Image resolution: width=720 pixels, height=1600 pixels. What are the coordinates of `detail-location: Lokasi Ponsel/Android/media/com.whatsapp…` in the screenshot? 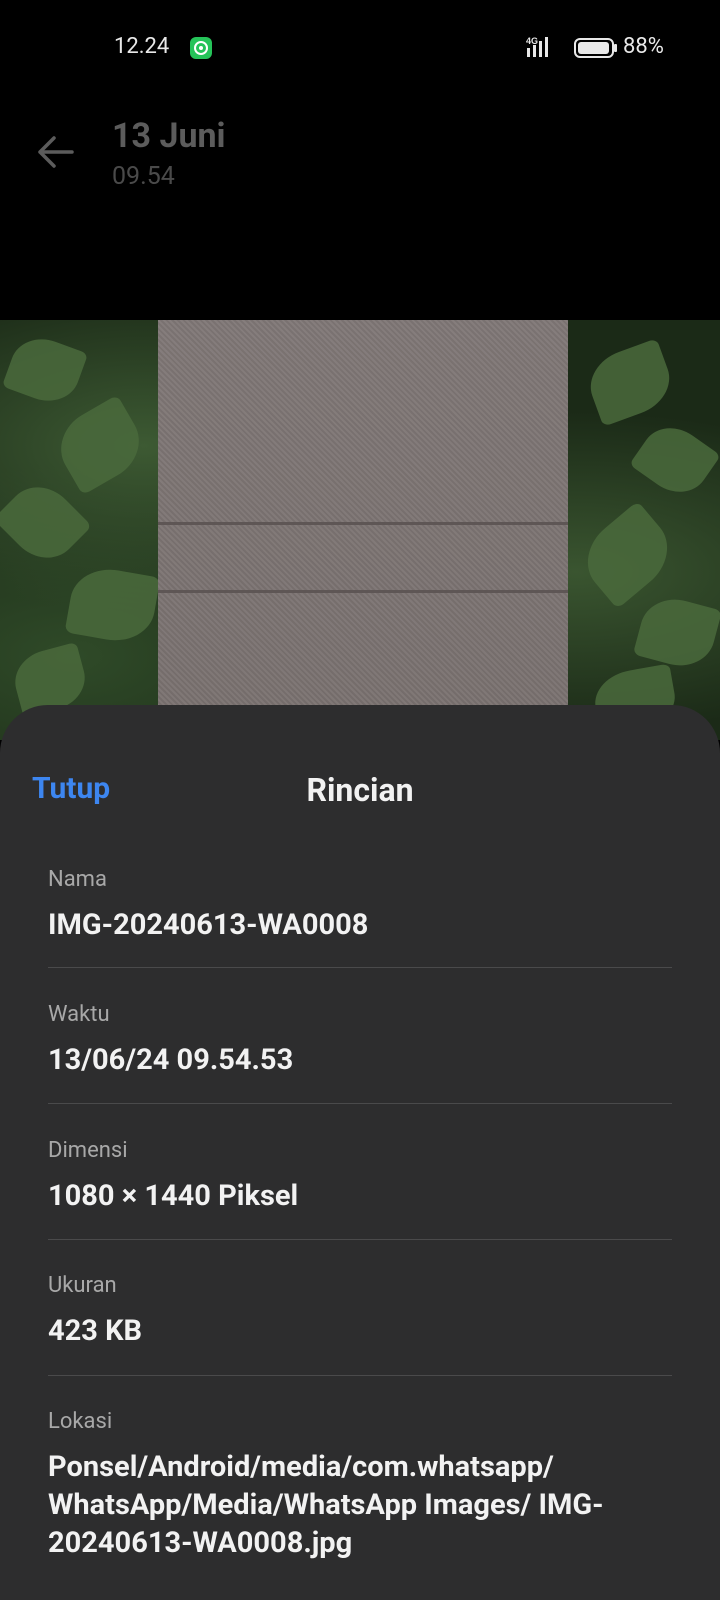 It's located at (360, 1485).